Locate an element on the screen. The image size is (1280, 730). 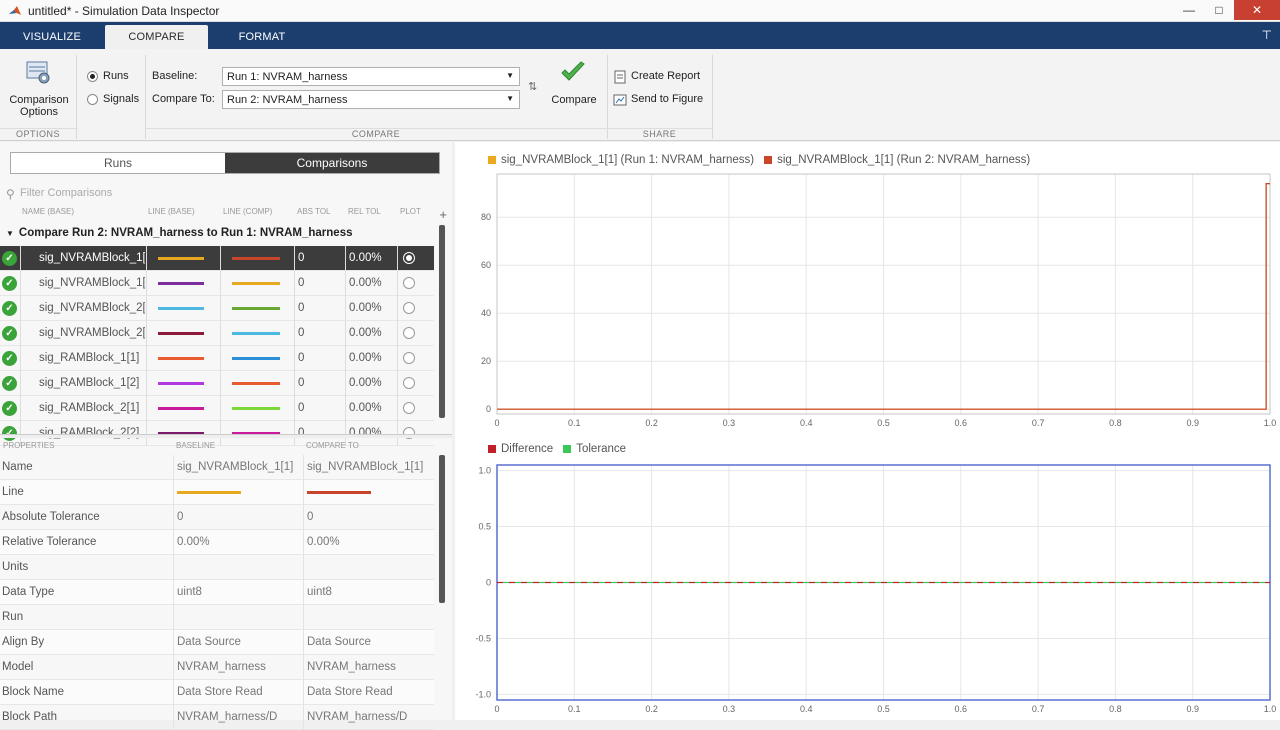
table-row: ✓ sig_NVRAMBlock_1[2] 0 0.00% is located at coordinates (217, 283).